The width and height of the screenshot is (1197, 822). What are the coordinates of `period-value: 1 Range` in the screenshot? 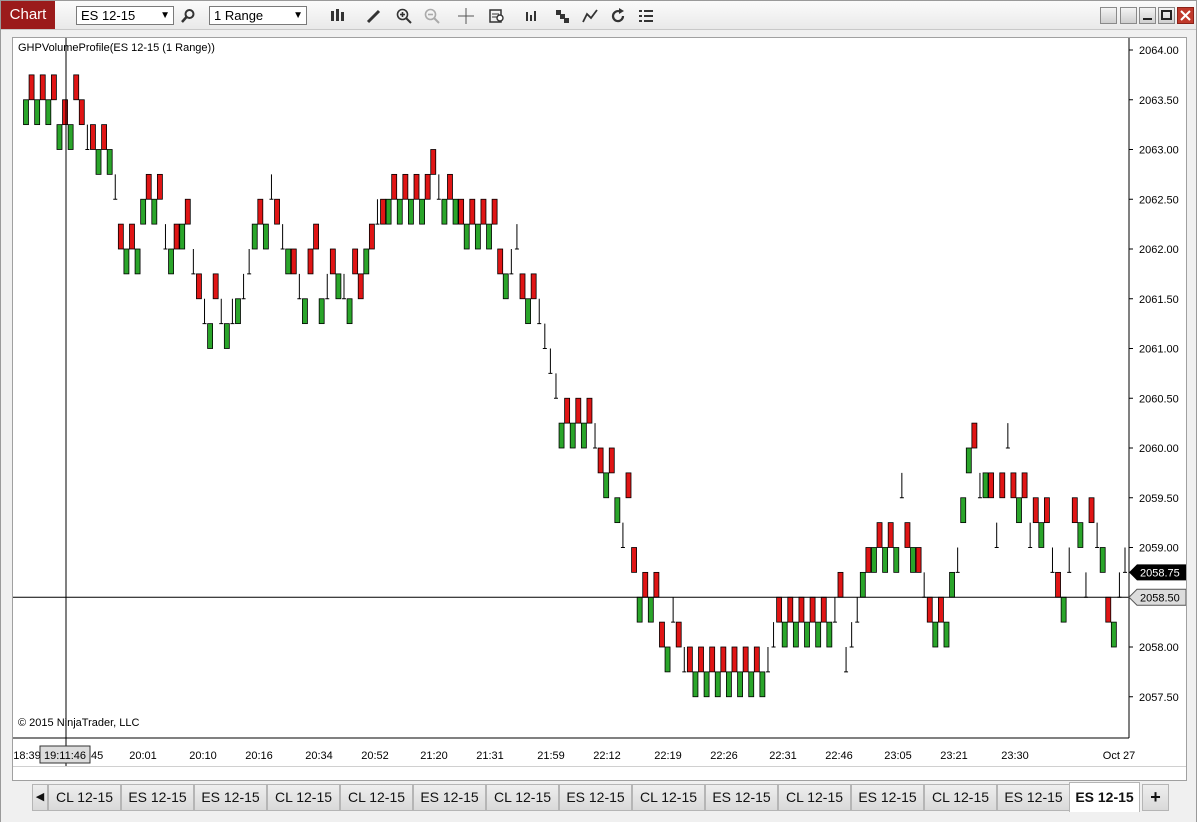 It's located at (239, 15).